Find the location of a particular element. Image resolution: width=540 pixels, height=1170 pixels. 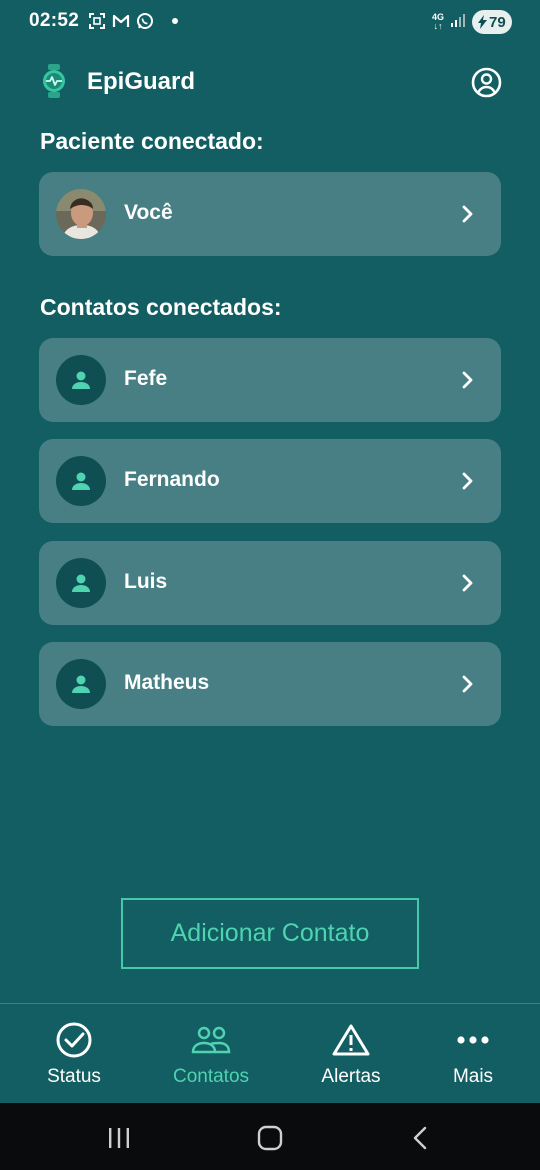

patient-card: Você is located at coordinates (270, 214).